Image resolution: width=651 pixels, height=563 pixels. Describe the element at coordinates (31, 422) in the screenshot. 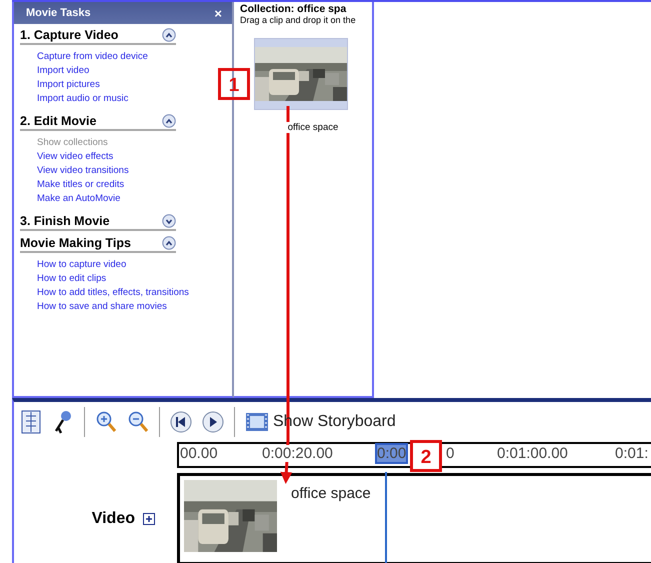

I see `timeline-icon` at that location.